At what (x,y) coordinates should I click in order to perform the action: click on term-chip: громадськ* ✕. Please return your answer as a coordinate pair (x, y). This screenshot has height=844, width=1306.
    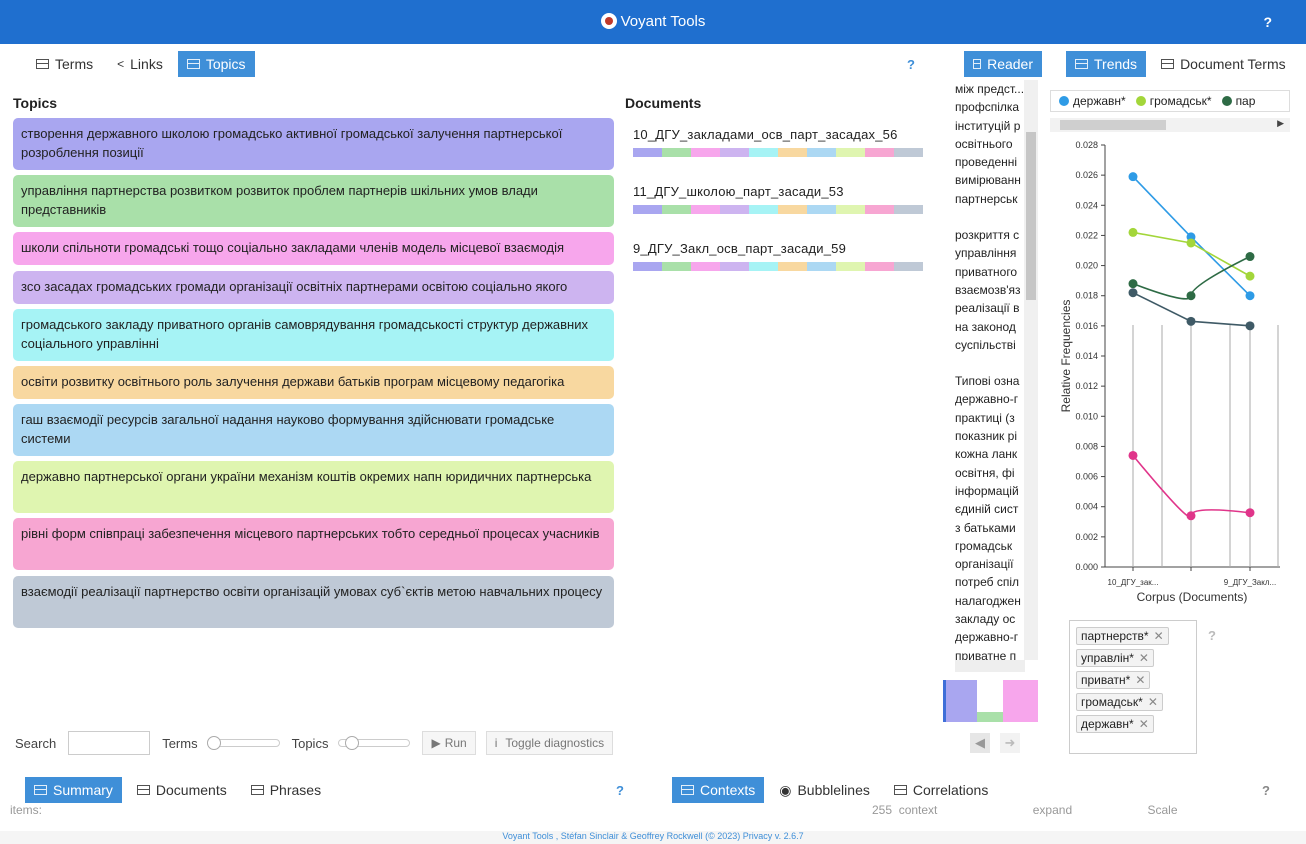
    Looking at the image, I should click on (1119, 702).